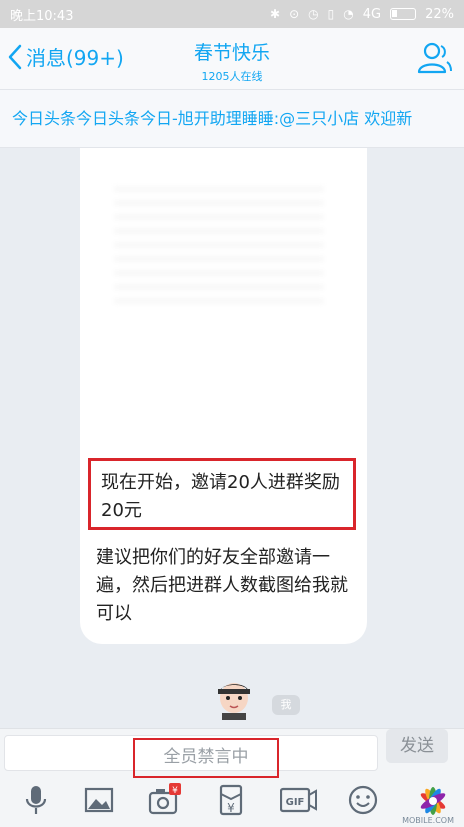 This screenshot has width=464, height=827. What do you see at coordinates (275, 14) in the screenshot?
I see `bluetooth-icon: ✱` at bounding box center [275, 14].